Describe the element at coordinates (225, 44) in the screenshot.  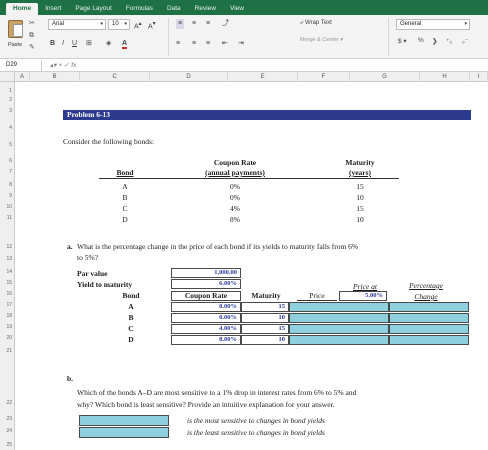
I see `decrease-indent-icon: ⇤` at that location.